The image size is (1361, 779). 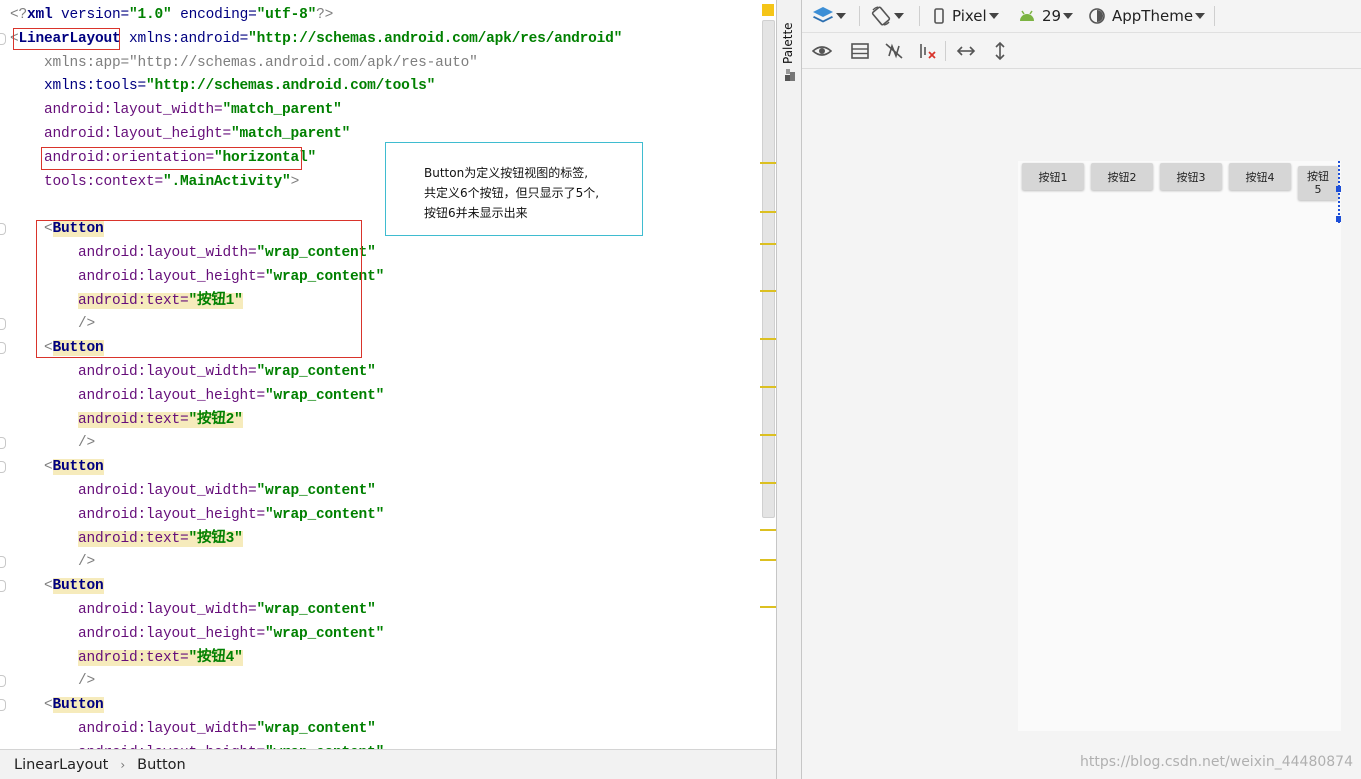 What do you see at coordinates (40, 15) in the screenshot?
I see `code-token: xml` at bounding box center [40, 15].